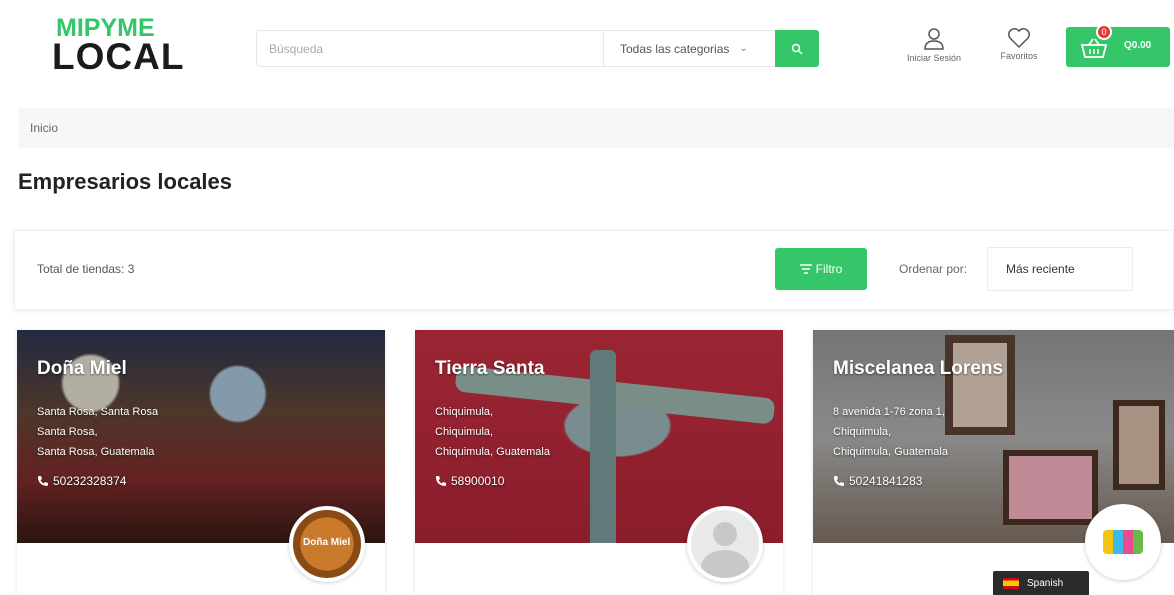 Image resolution: width=1174 pixels, height=595 pixels. I want to click on store-logo-graphic, so click(1123, 542).